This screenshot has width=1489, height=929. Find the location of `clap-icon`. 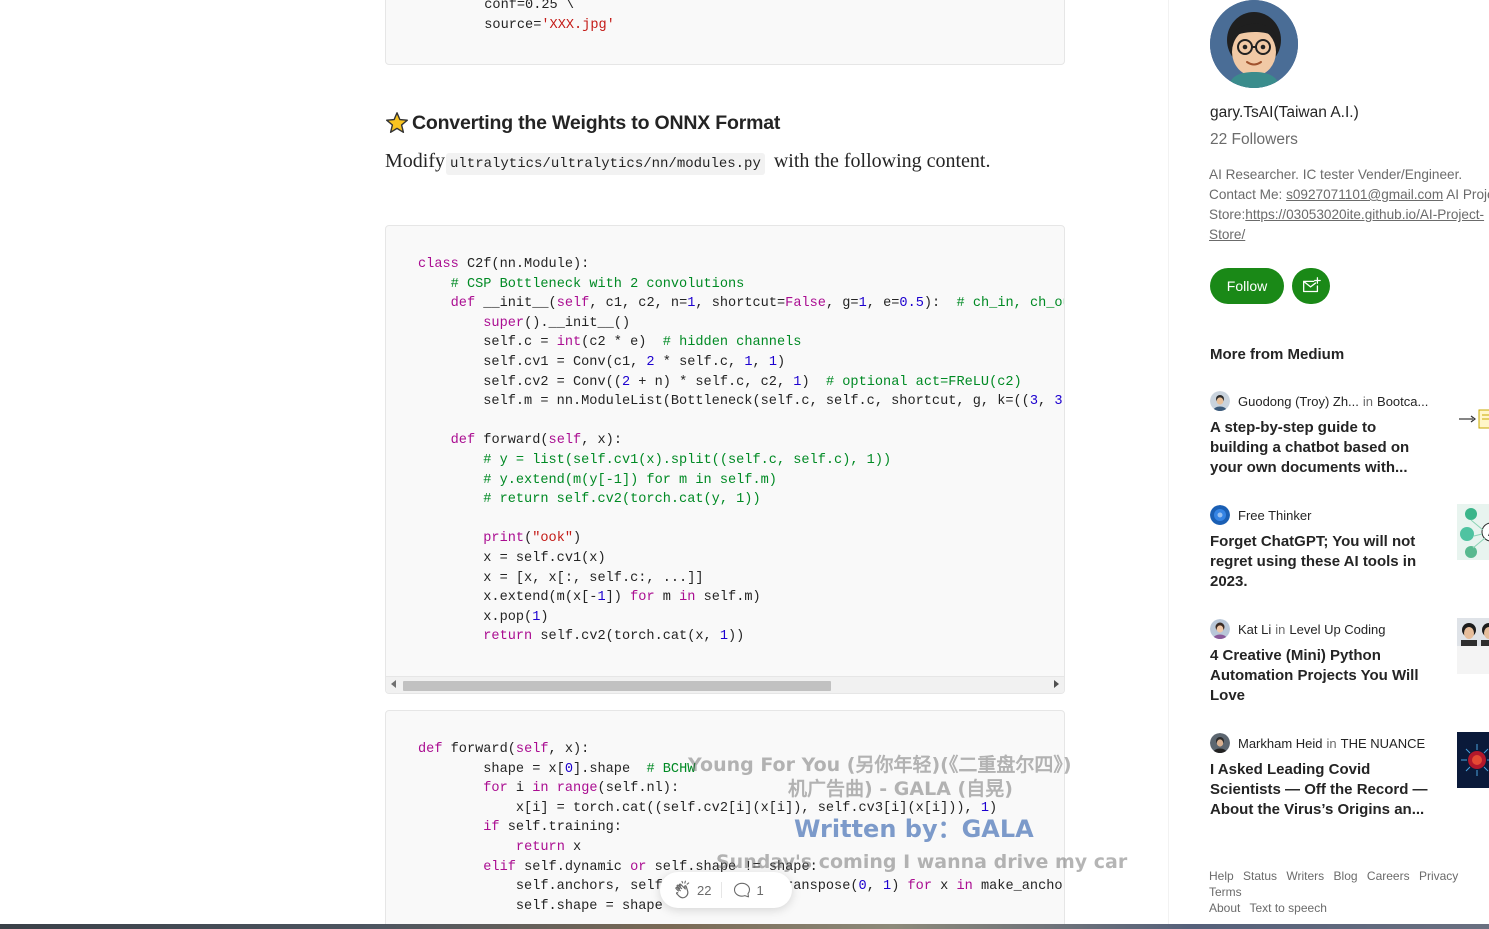

clap-icon is located at coordinates (683, 890).